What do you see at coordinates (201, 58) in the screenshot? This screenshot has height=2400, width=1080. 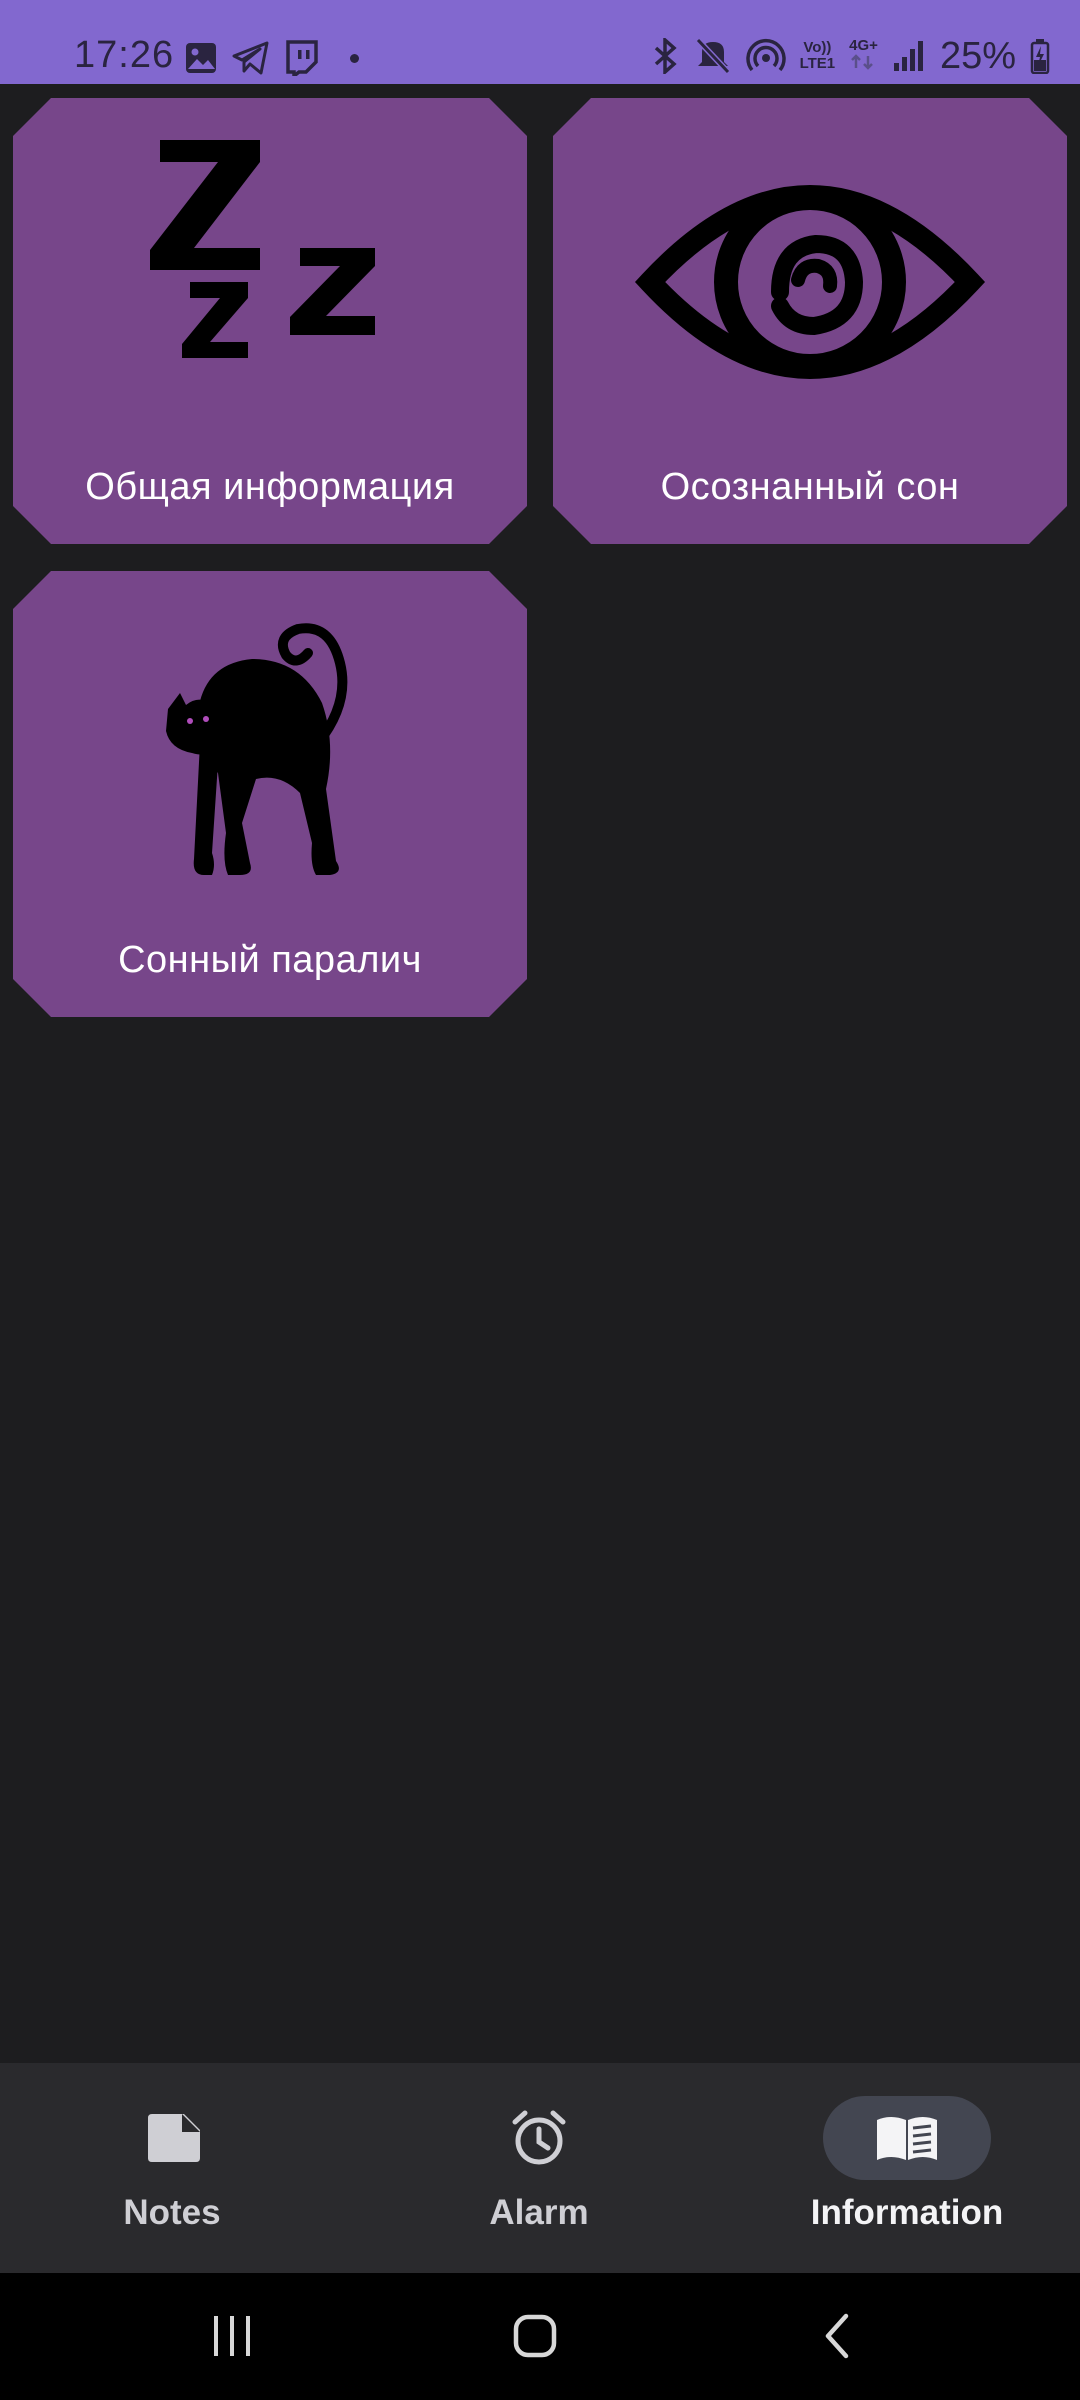 I see `gallery-icon` at bounding box center [201, 58].